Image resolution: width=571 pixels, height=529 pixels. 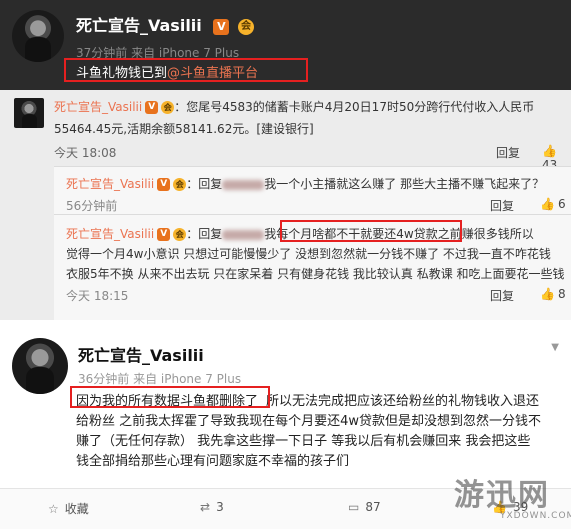 I want to click on comment-avatar, so click(x=29, y=113).